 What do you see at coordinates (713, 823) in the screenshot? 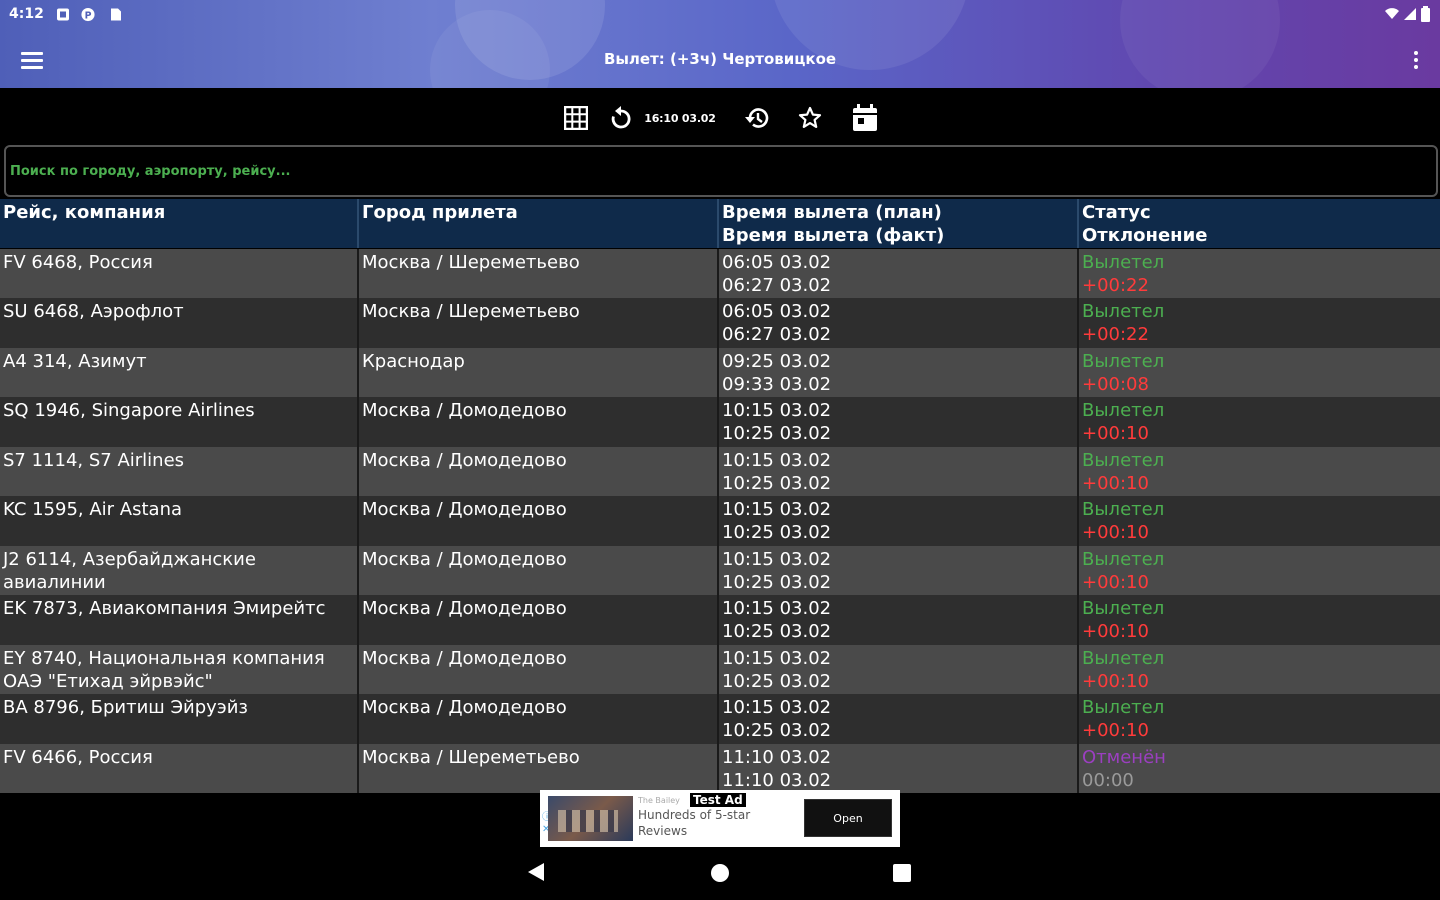
I see `ad-text: Hundreds of 5-star Reviews` at bounding box center [713, 823].